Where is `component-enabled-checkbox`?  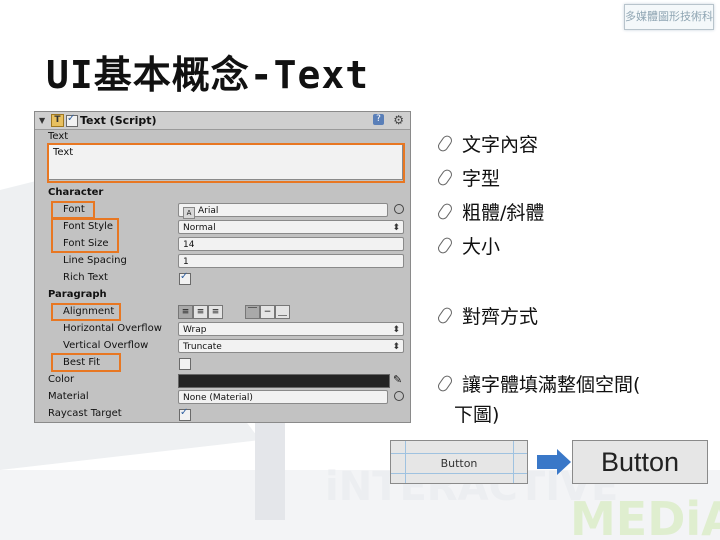 component-enabled-checkbox is located at coordinates (72, 120).